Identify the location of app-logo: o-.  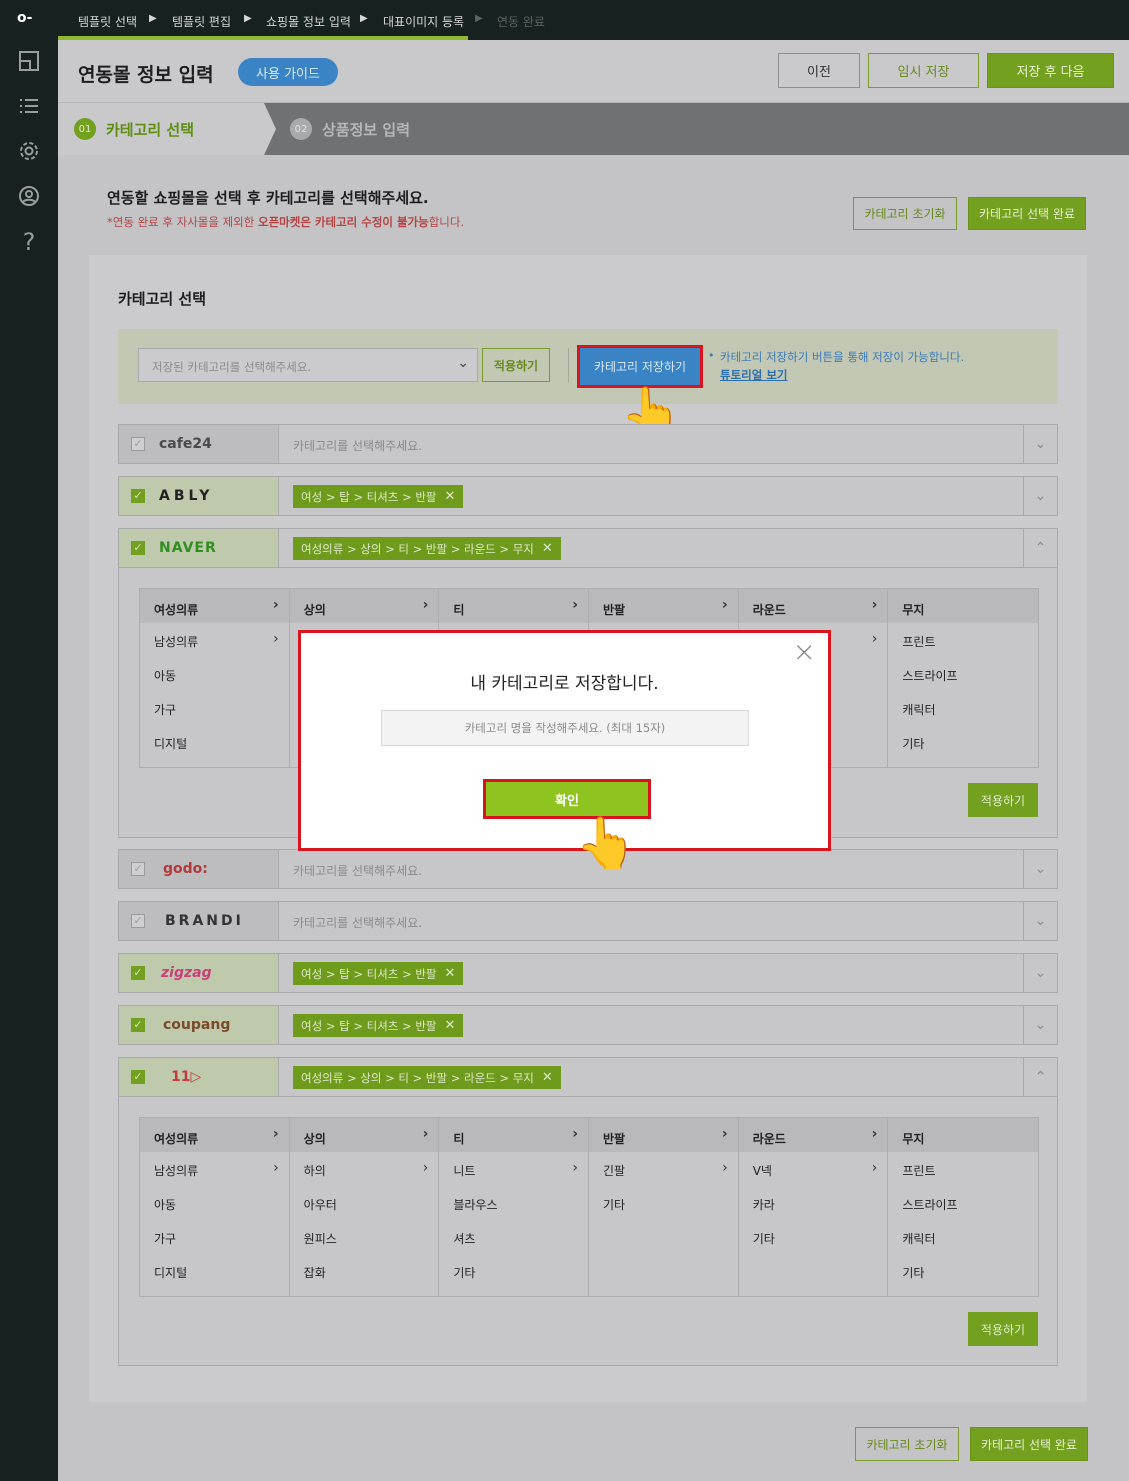
(24, 18).